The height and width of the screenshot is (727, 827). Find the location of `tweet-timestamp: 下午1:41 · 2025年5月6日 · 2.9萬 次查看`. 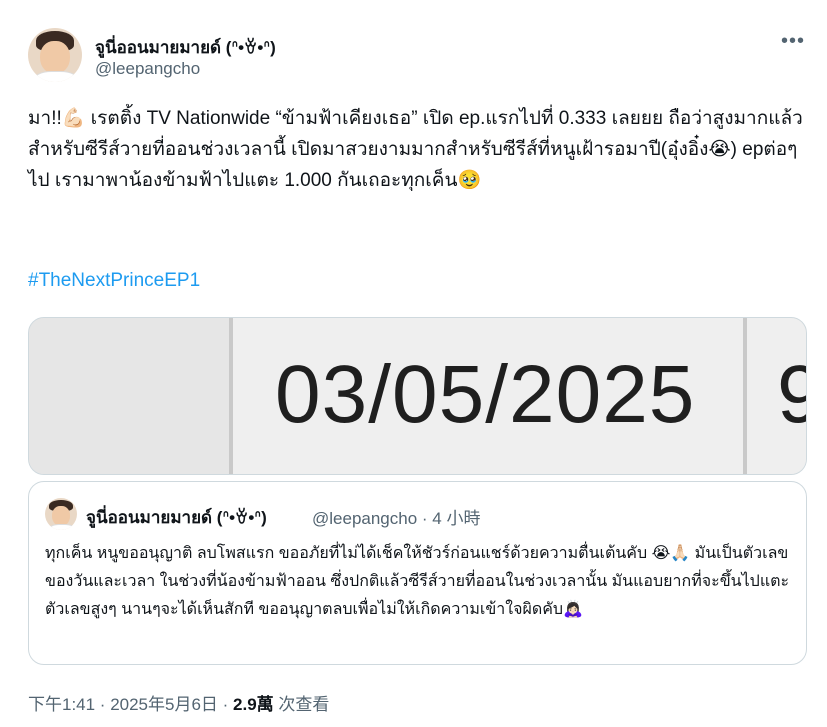

tweet-timestamp: 下午1:41 · 2025年5月6日 · 2.9萬 次查看 is located at coordinates (178, 702).